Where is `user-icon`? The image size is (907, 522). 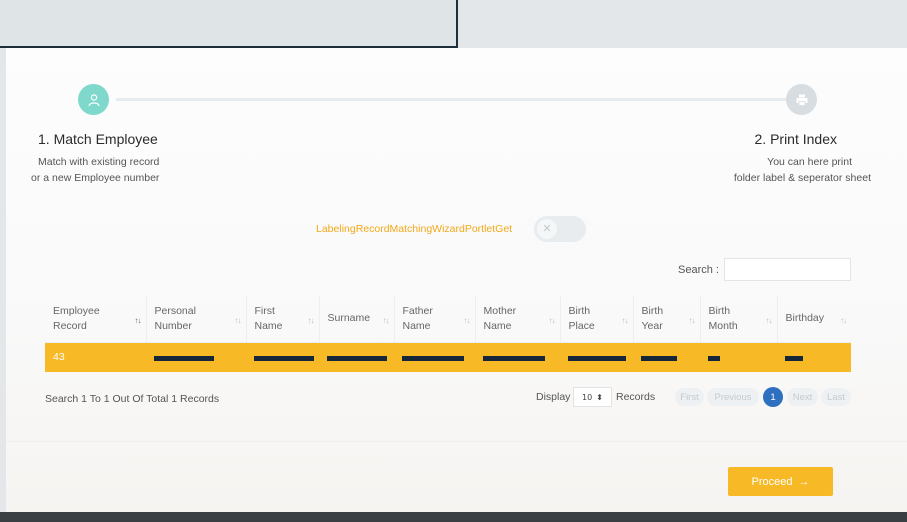
user-icon is located at coordinates (93, 99).